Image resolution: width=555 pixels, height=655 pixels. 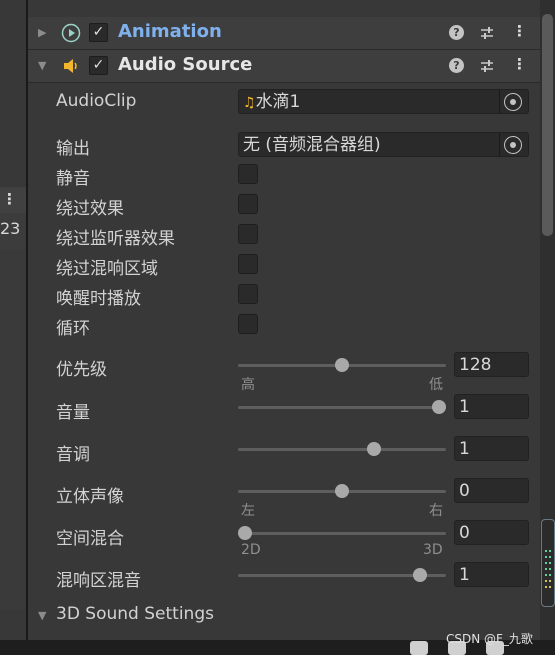 I want to click on pitch-value-field: 1, so click(x=491, y=448).